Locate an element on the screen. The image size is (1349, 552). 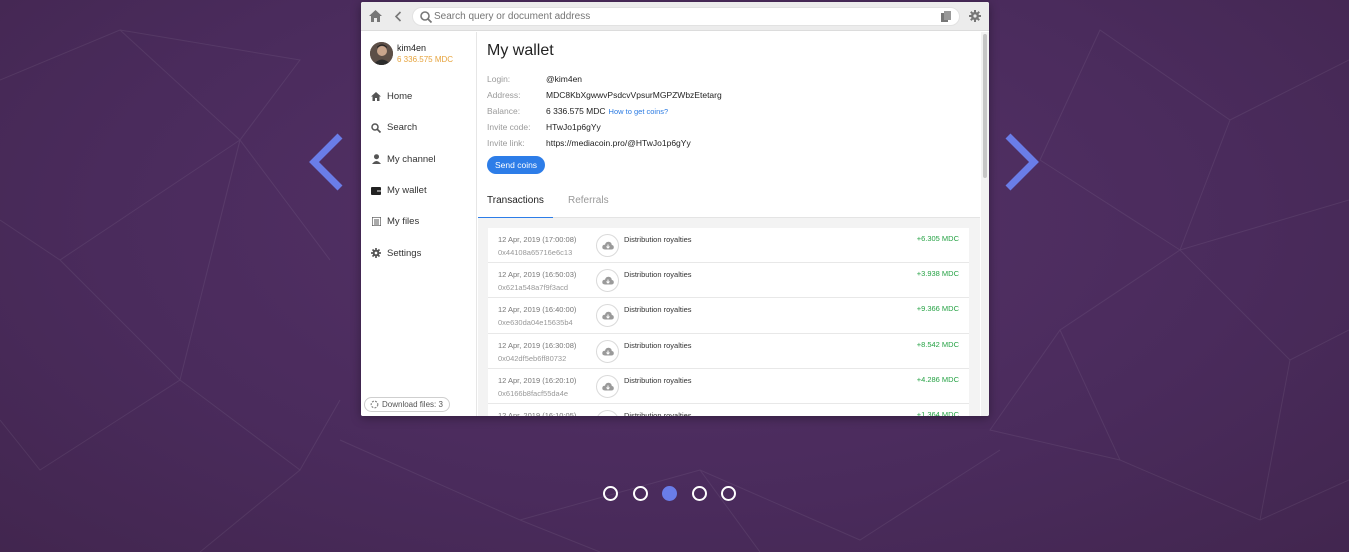
sidebar-item-label: Search is located at coordinates (402, 128).